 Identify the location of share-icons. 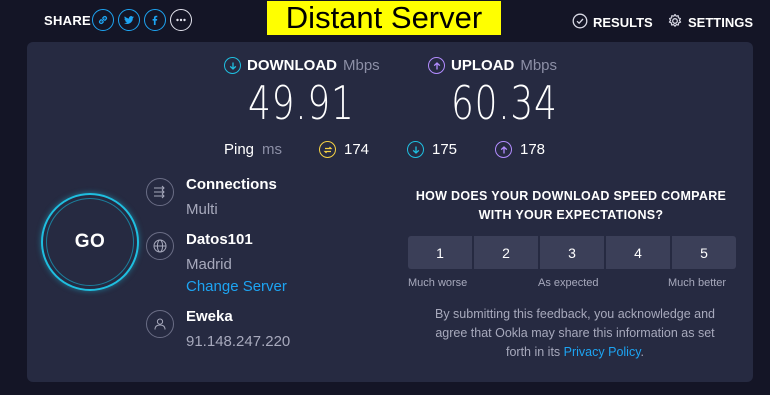
(142, 20).